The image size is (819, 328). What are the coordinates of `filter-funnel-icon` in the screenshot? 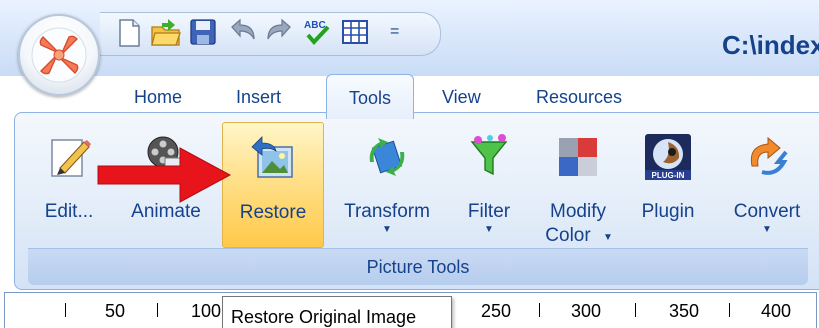 It's located at (489, 155).